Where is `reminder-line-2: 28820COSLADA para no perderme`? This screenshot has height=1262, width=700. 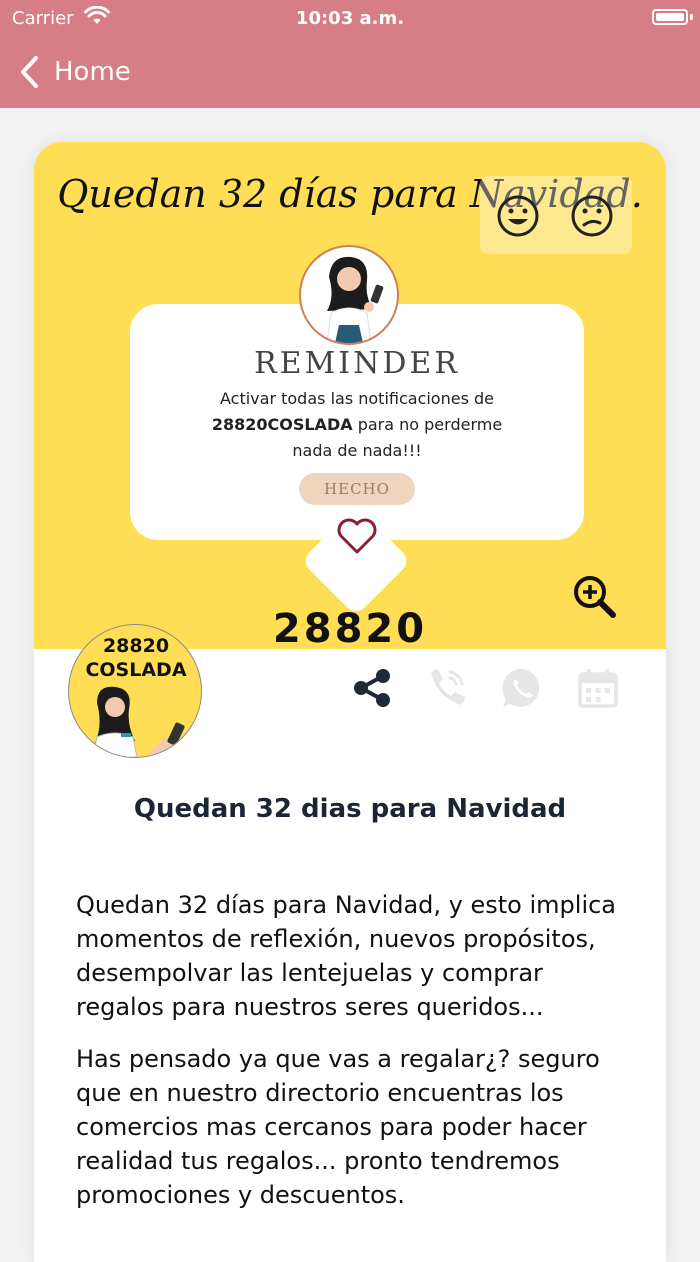 reminder-line-2: 28820COSLADA para no perderme is located at coordinates (357, 425).